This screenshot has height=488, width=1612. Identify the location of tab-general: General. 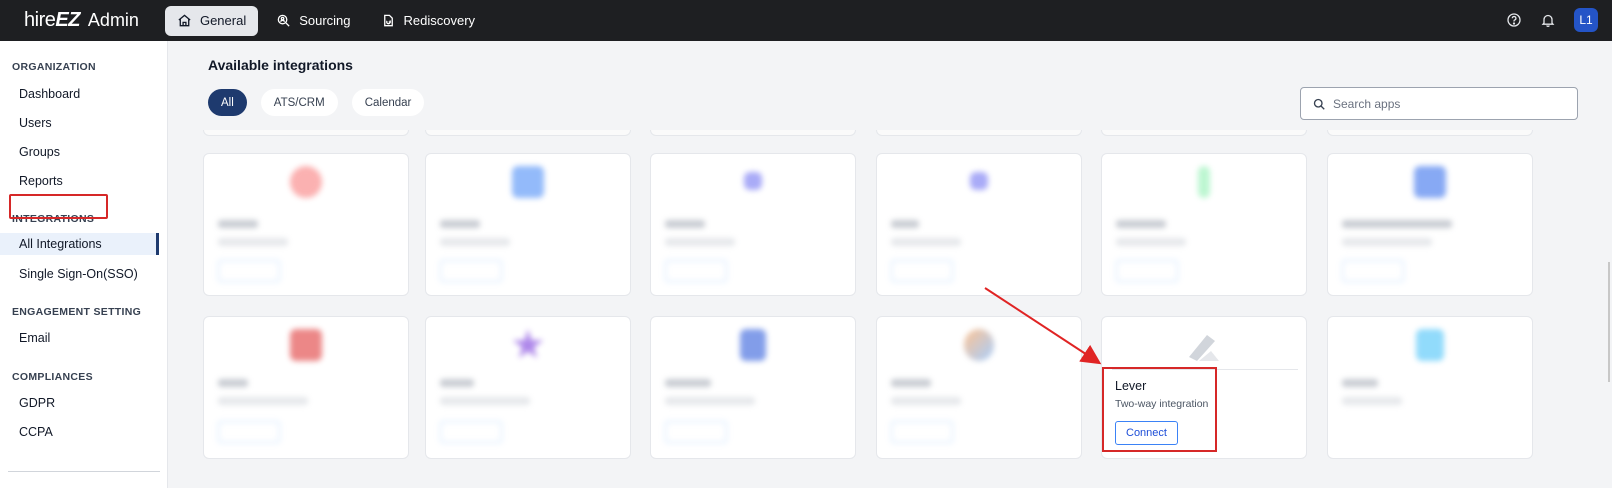
(211, 20).